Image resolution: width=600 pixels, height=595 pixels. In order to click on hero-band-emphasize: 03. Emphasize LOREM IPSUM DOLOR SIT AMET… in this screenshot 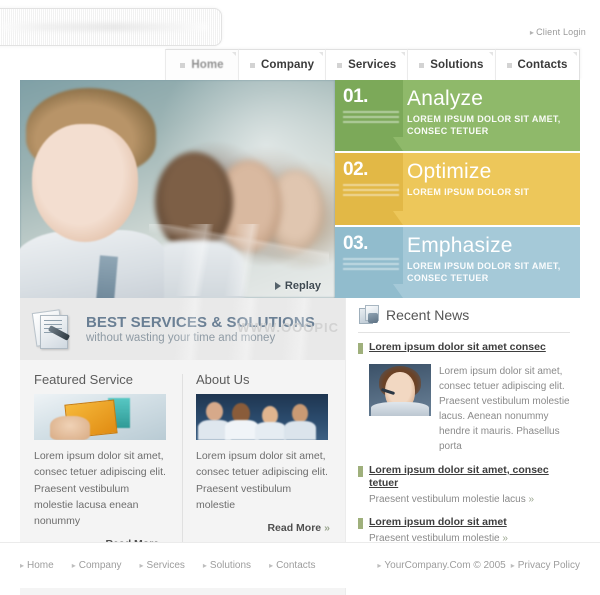, I will do `click(457, 262)`.